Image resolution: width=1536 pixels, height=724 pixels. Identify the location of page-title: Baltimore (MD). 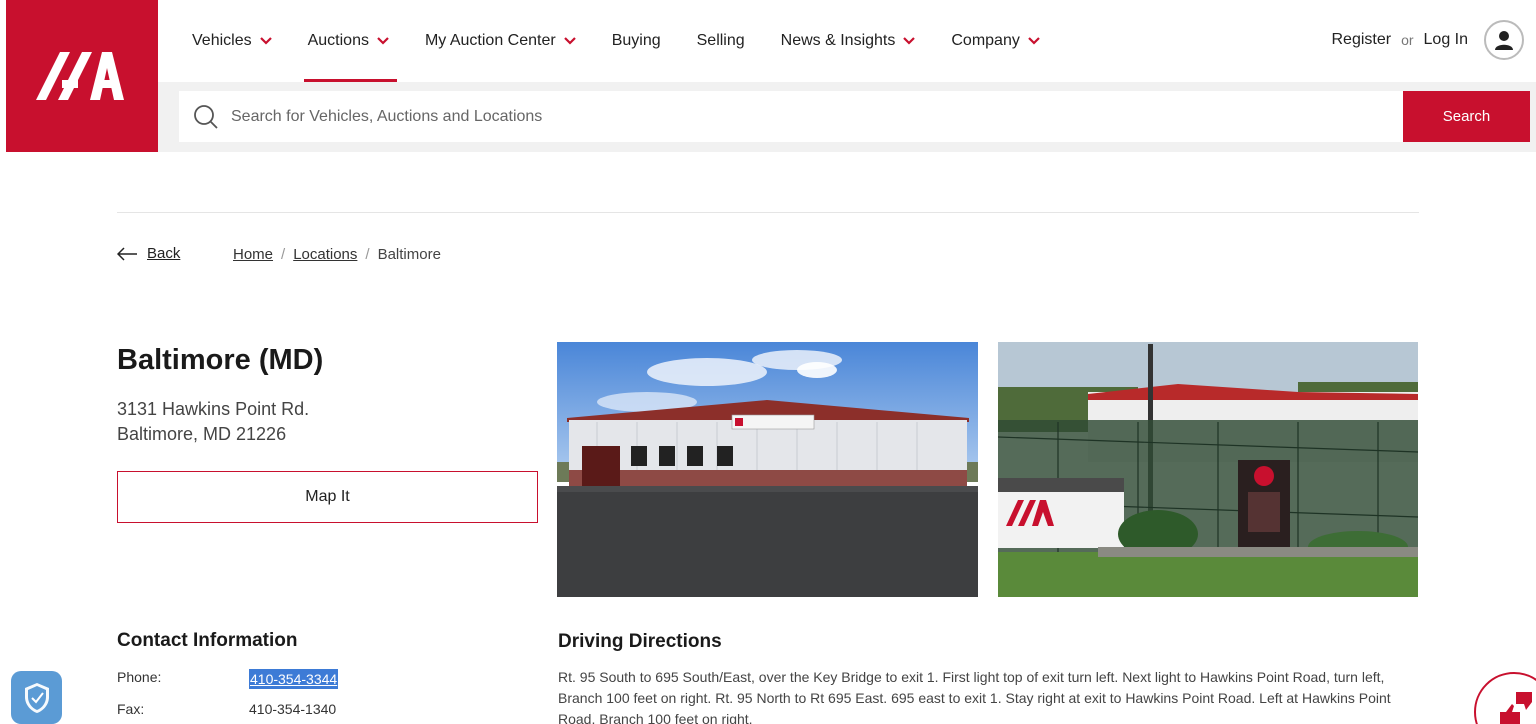
(220, 360).